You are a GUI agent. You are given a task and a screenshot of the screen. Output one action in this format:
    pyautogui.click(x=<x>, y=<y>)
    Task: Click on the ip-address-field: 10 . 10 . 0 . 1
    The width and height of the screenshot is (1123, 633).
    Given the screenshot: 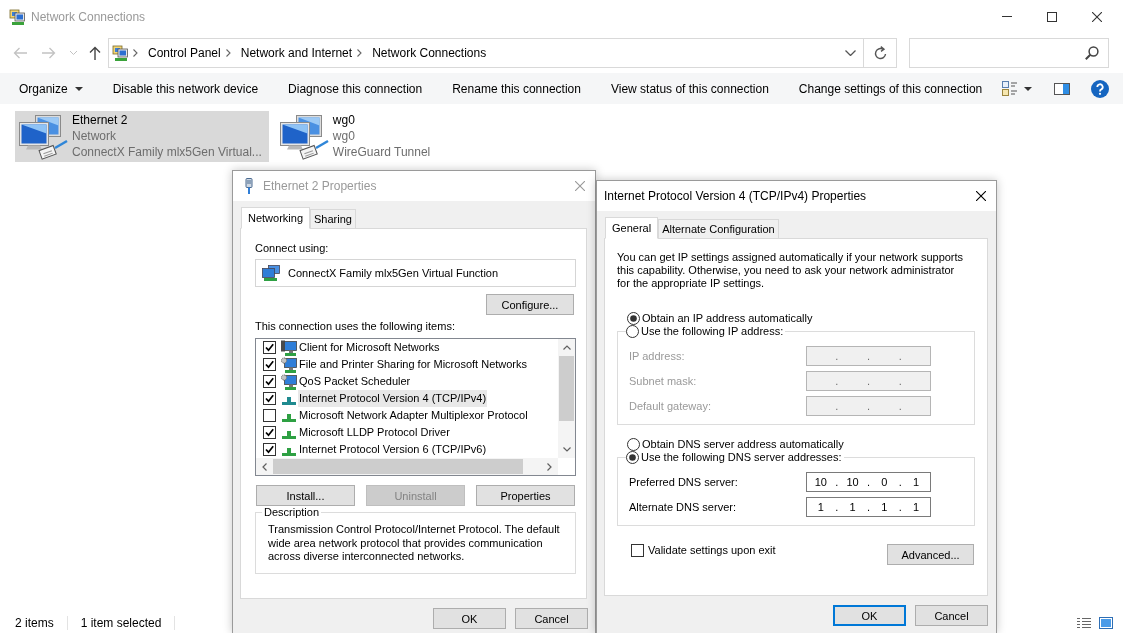 What is the action you would take?
    pyautogui.click(x=868, y=482)
    